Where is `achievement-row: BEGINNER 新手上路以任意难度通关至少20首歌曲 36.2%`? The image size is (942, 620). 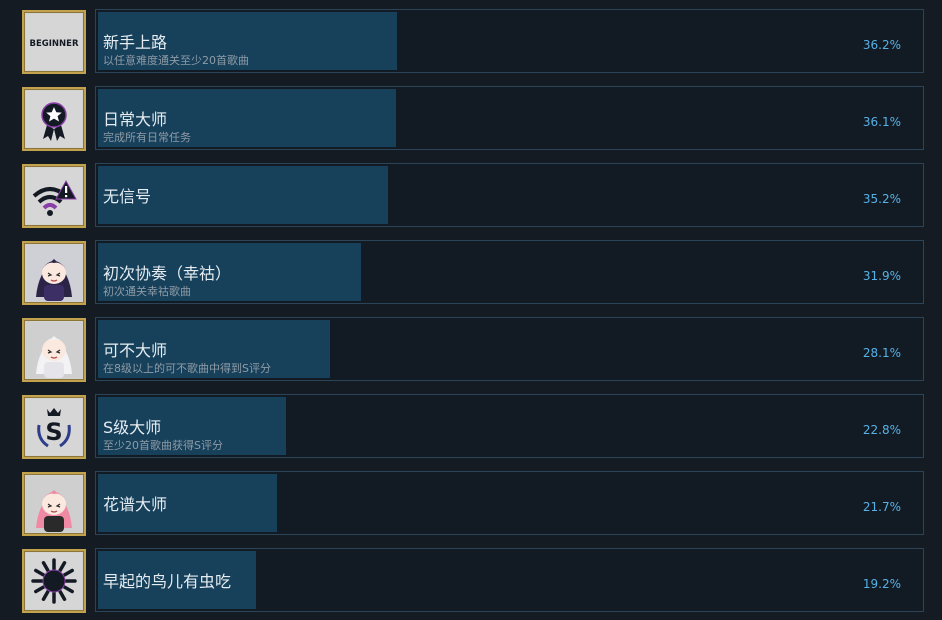 achievement-row: BEGINNER 新手上路以任意难度通关至少20首歌曲 36.2% is located at coordinates (471, 41).